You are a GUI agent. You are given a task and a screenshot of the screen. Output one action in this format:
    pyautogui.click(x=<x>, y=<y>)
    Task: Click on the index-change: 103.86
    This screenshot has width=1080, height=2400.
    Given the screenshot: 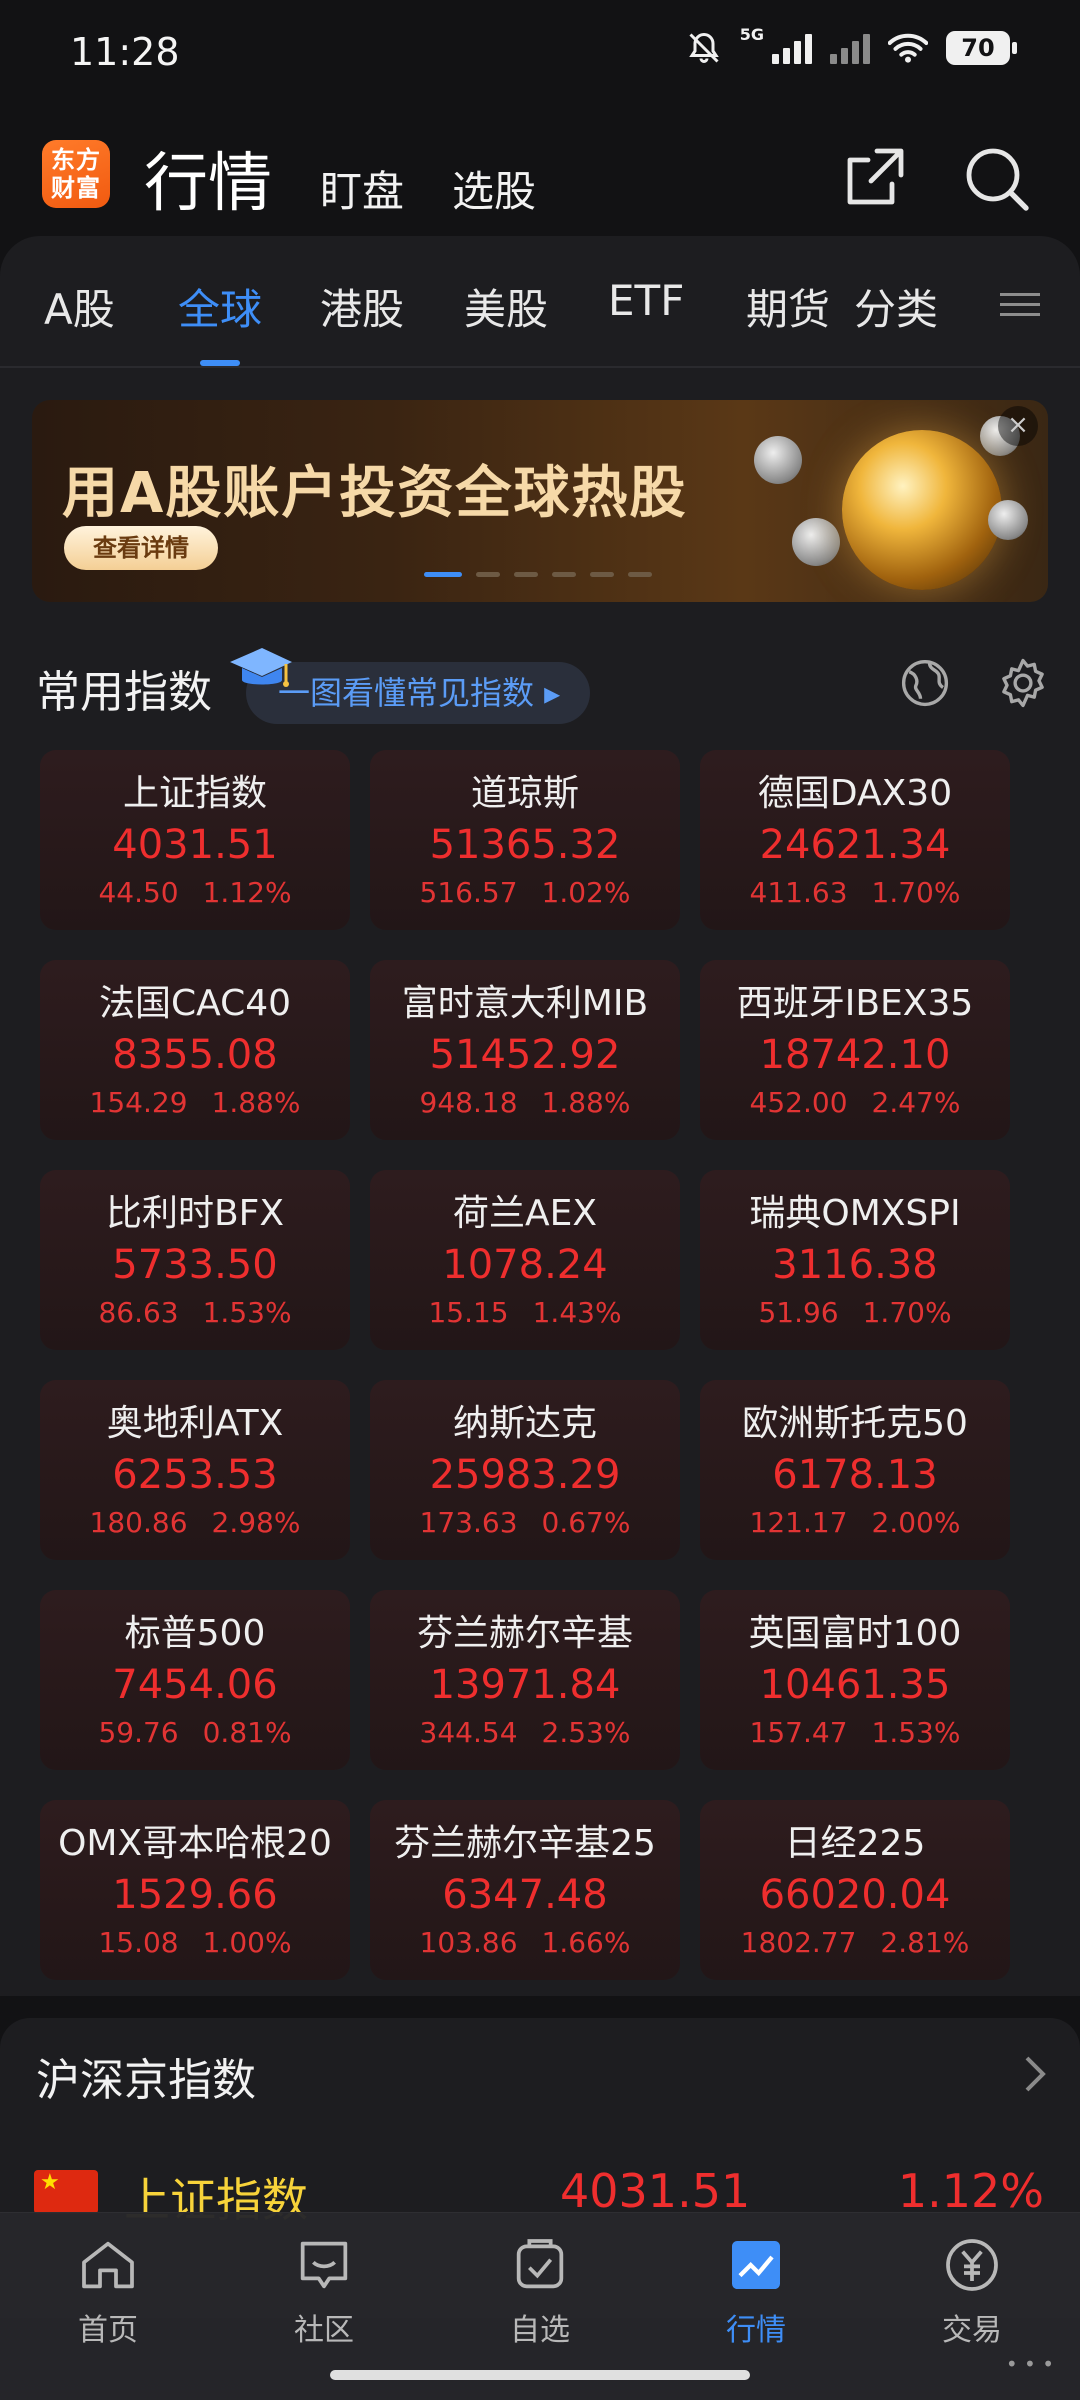 What is the action you would take?
    pyautogui.click(x=468, y=1942)
    